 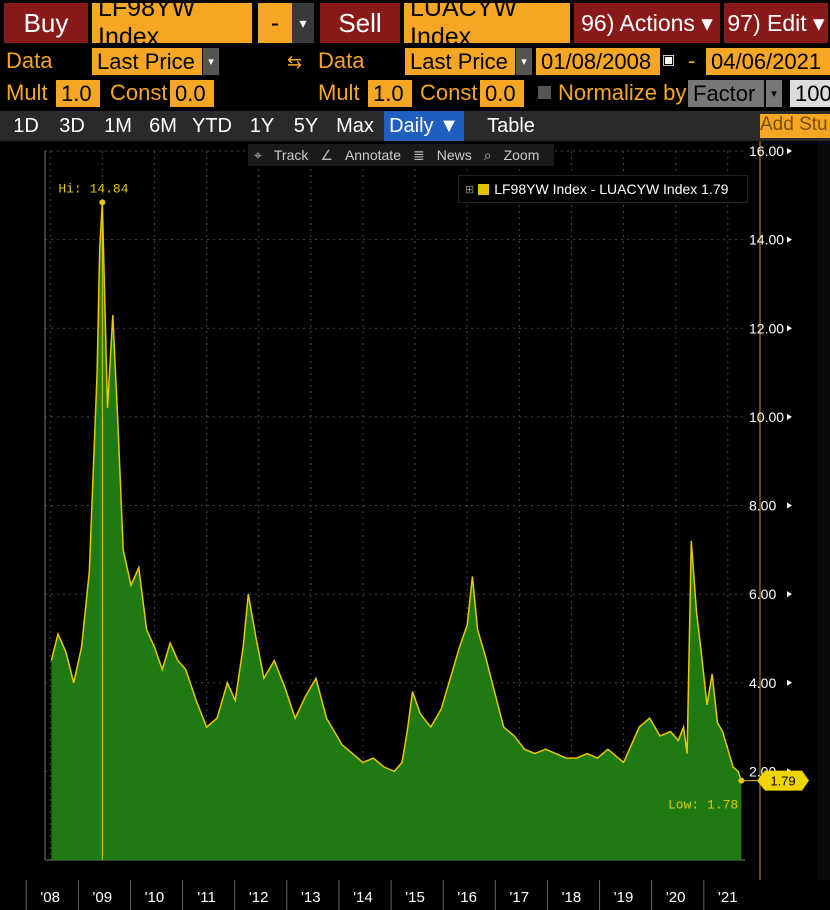 I want to click on period-ytd: YTD, so click(x=212, y=126).